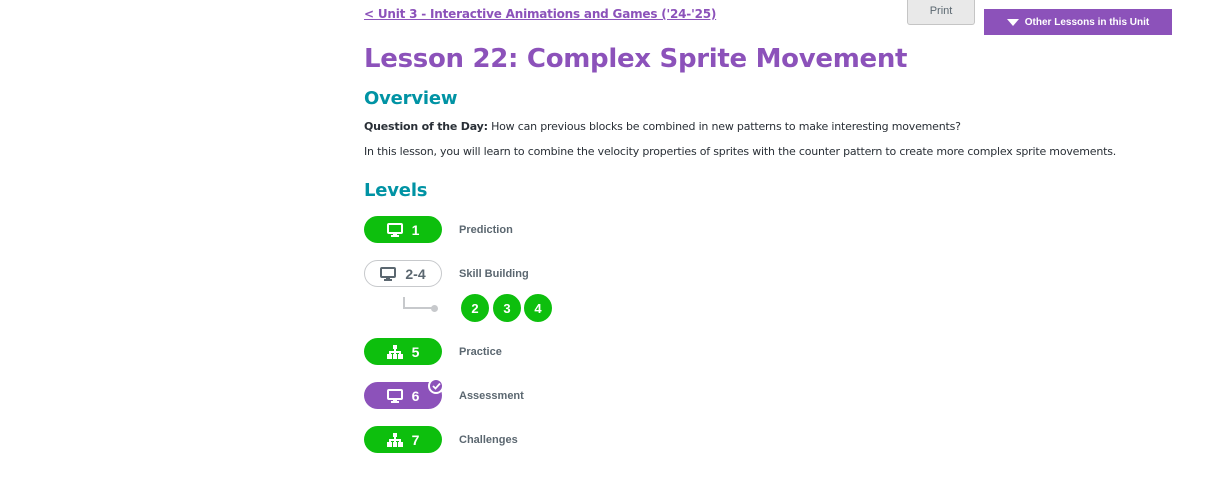  What do you see at coordinates (426, 126) in the screenshot?
I see `qotd-label: Question of the Day:` at bounding box center [426, 126].